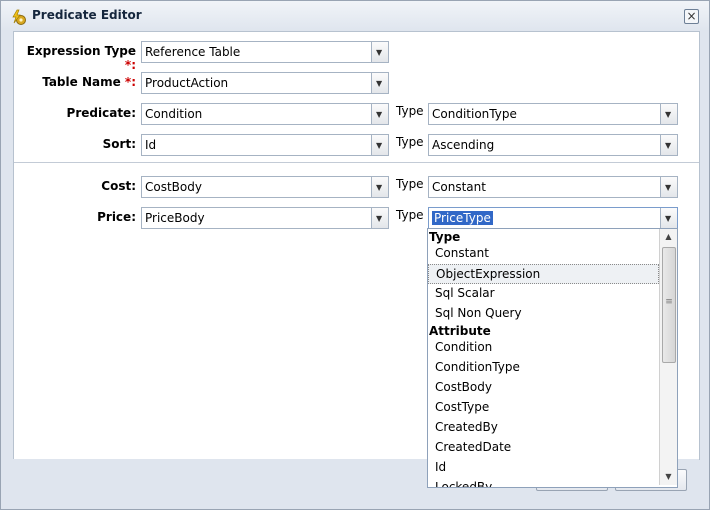 The height and width of the screenshot is (510, 710). I want to click on arrow-down-icon: ▼, so click(668, 477).